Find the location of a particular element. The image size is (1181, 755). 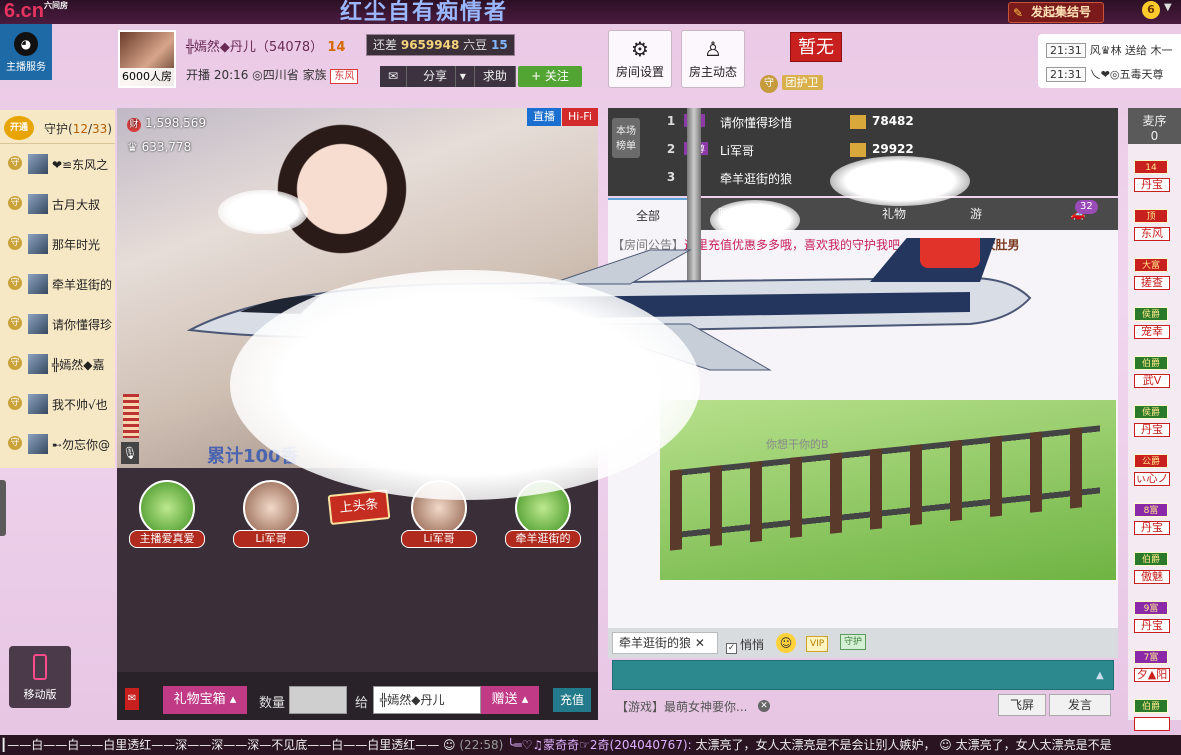

gift-bar: ✉ 礼物宝箱 ▴ 数量 给 ╬嫣然◆丹儿 赠送 ▴ 充值 is located at coordinates (357, 696).